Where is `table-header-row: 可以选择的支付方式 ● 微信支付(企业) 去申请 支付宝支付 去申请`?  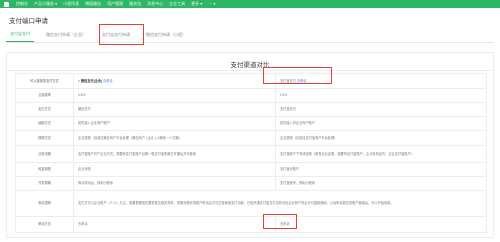
table-header-row: 可以选择的支付方式 ● 微信支付(企业) 去申请 支付宝支付 去申请 is located at coordinates (251, 81).